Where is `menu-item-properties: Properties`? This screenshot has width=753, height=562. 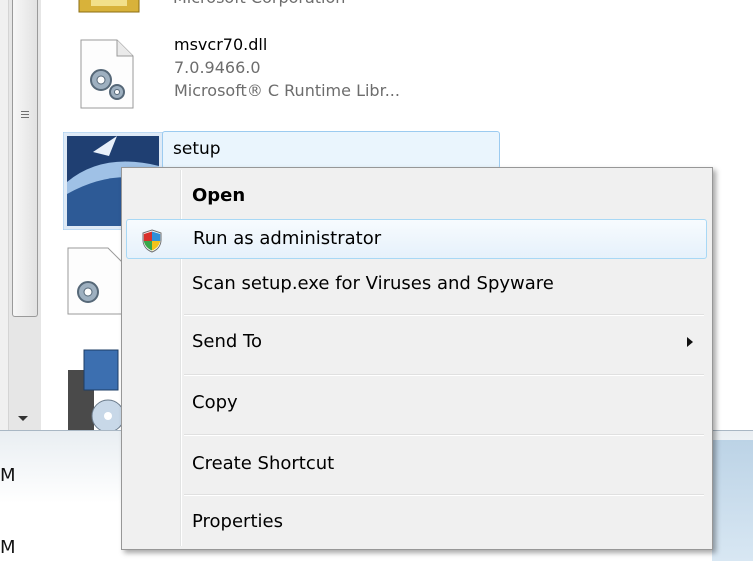
menu-item-properties: Properties is located at coordinates (416, 523).